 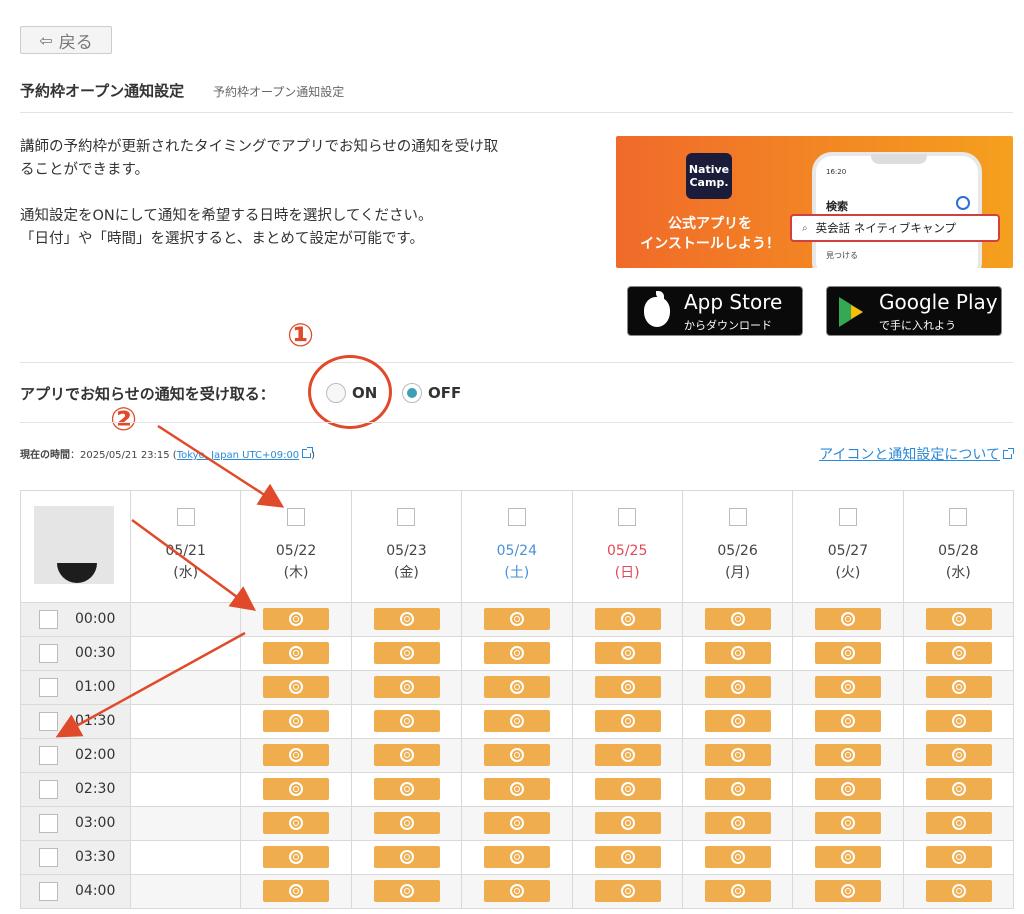 What do you see at coordinates (66, 40) in the screenshot?
I see `back-button: ⇦ 戻る` at bounding box center [66, 40].